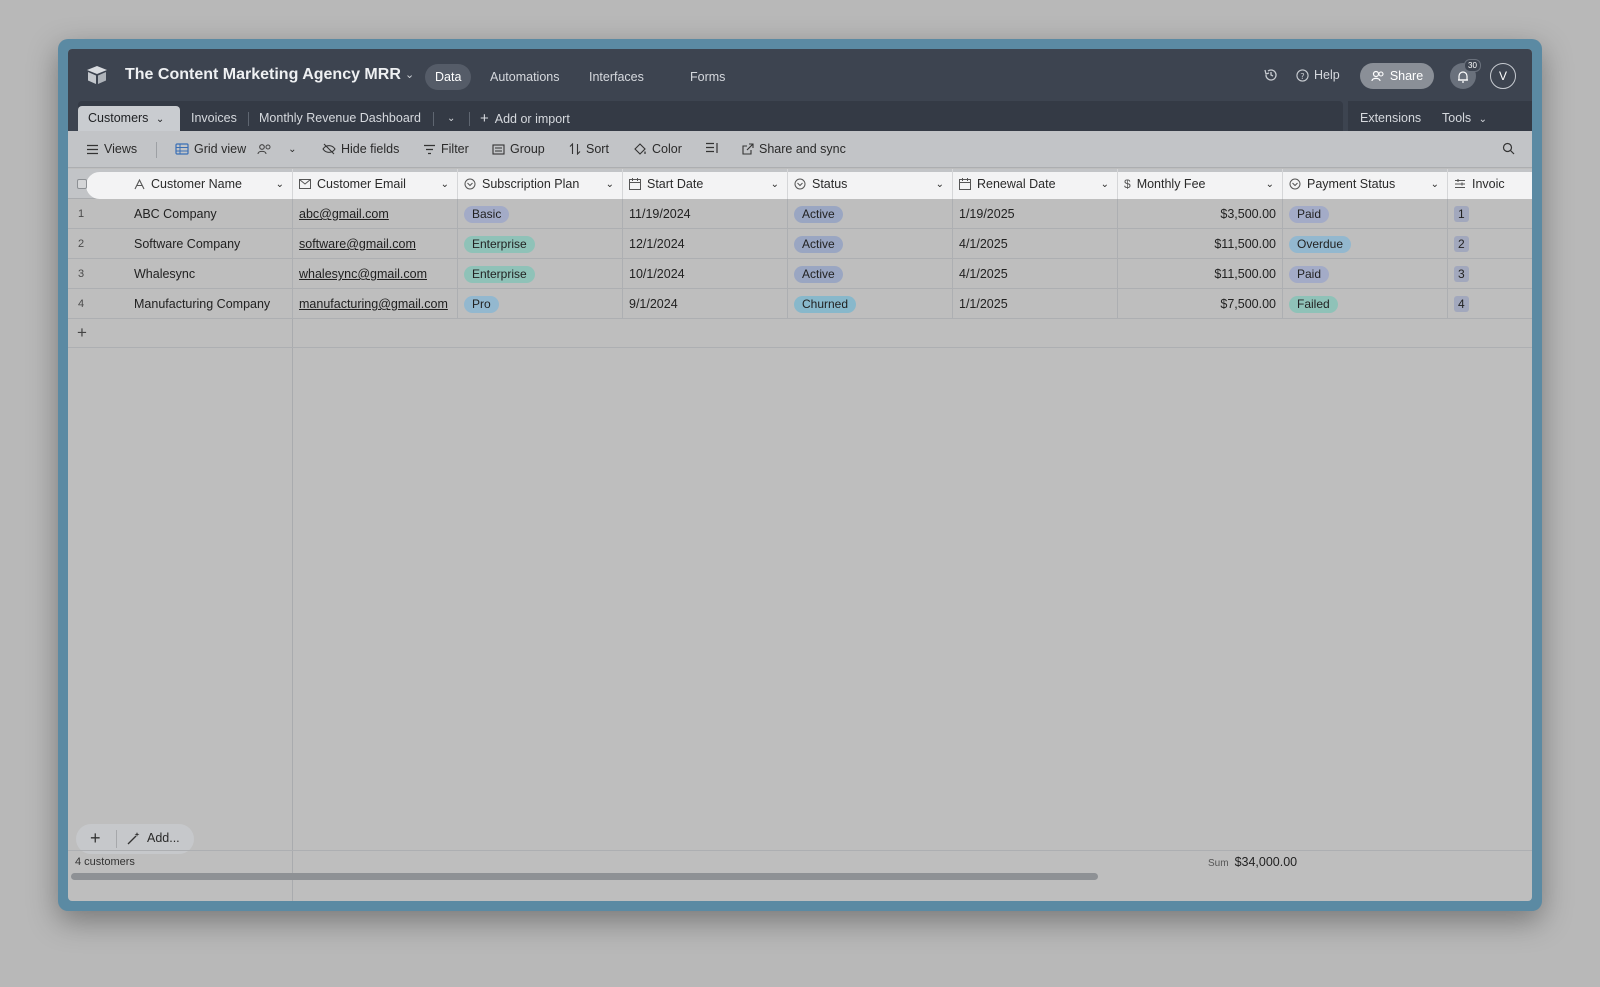 The width and height of the screenshot is (1600, 987). Describe the element at coordinates (363, 274) in the screenshot. I see `email-link: whalesync@gmail.com` at that location.